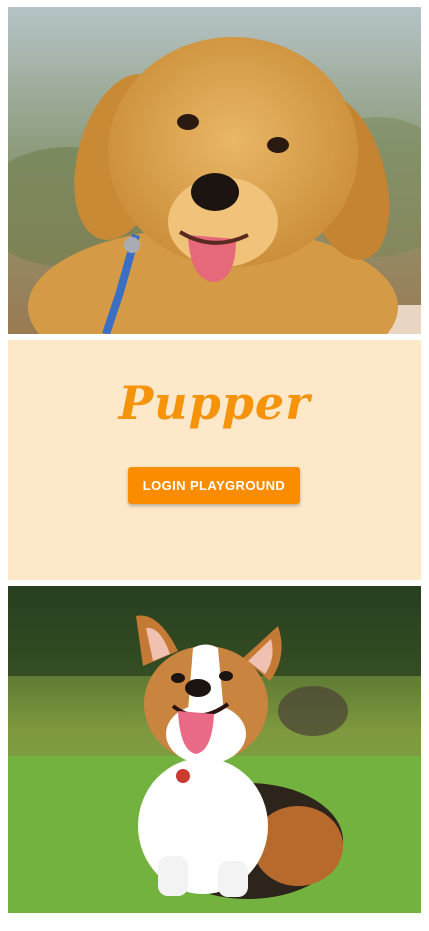 Image resolution: width=429 pixels, height=931 pixels. Describe the element at coordinates (214, 485) in the screenshot. I see `login-playground-button: LOGIN PLAYGROUND` at that location.